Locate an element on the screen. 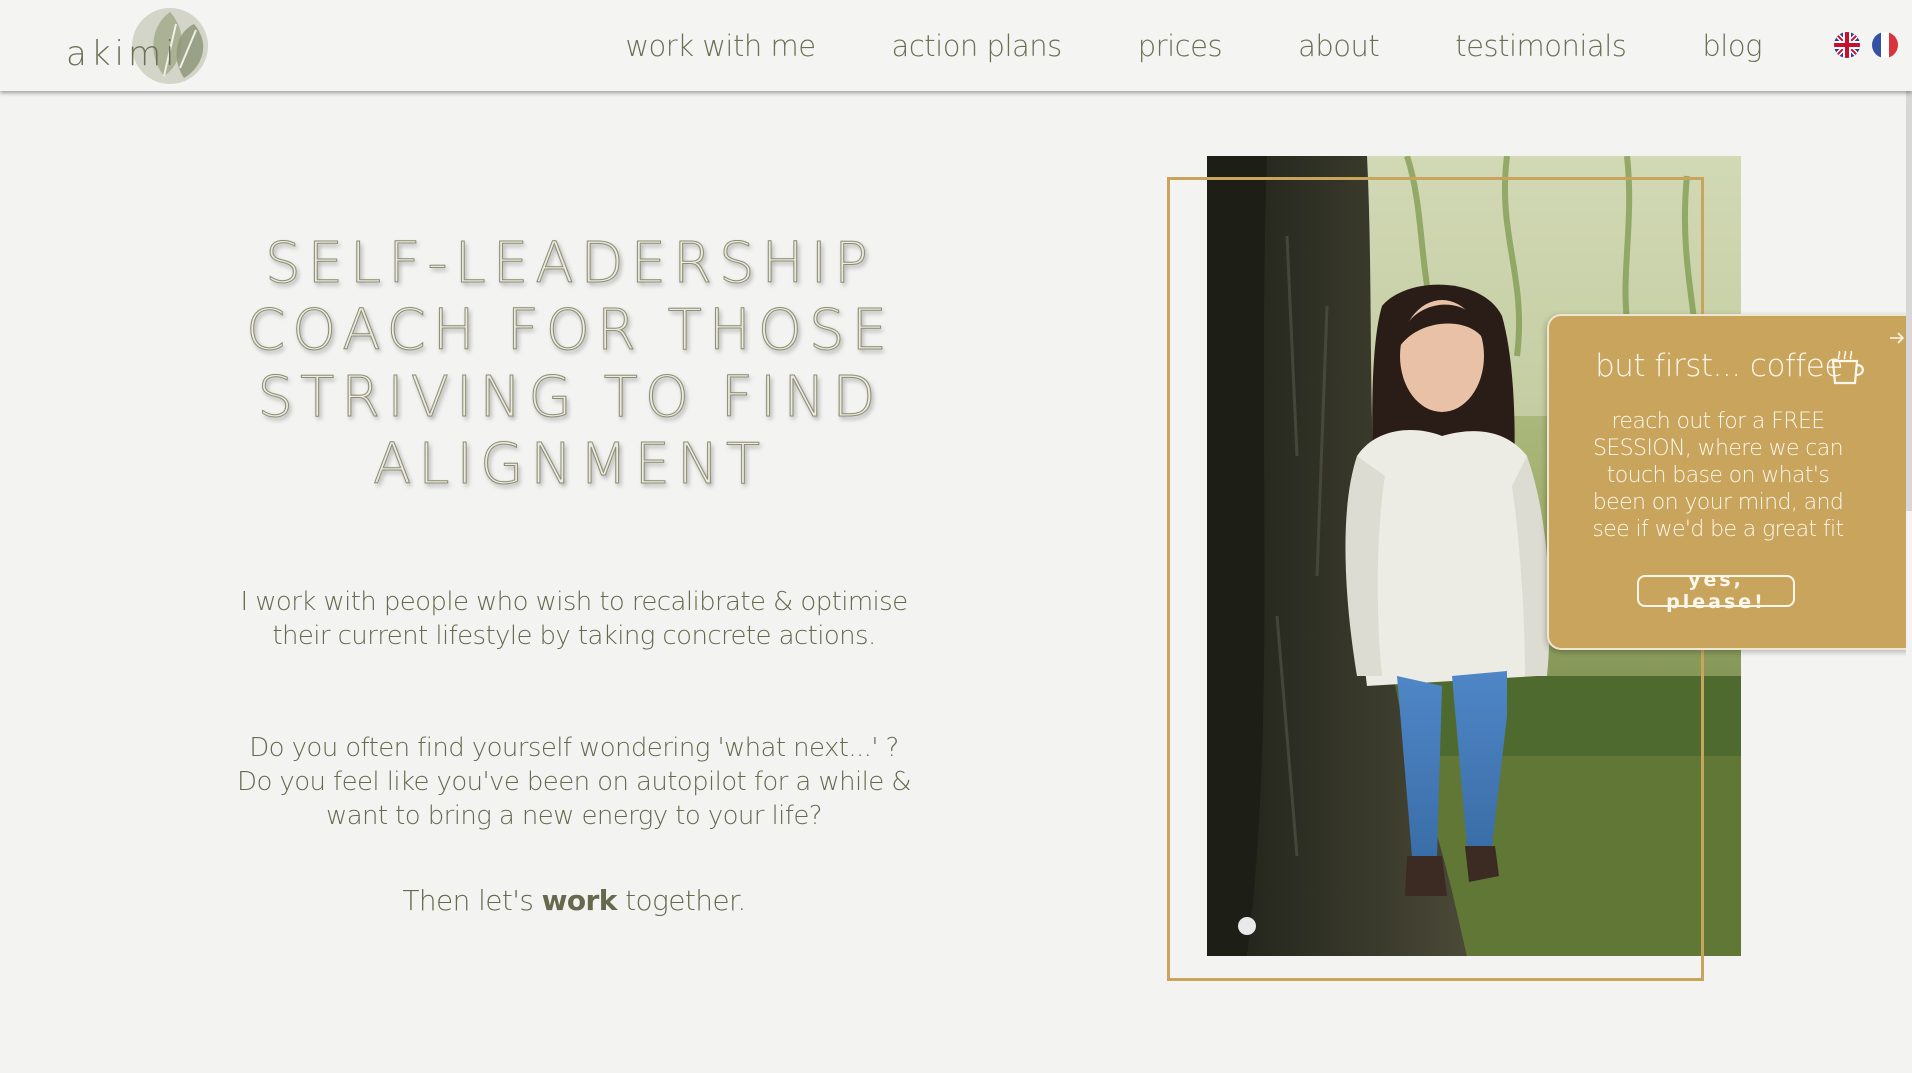 The image size is (1912, 1073). language-switcher is located at coordinates (1866, 45).